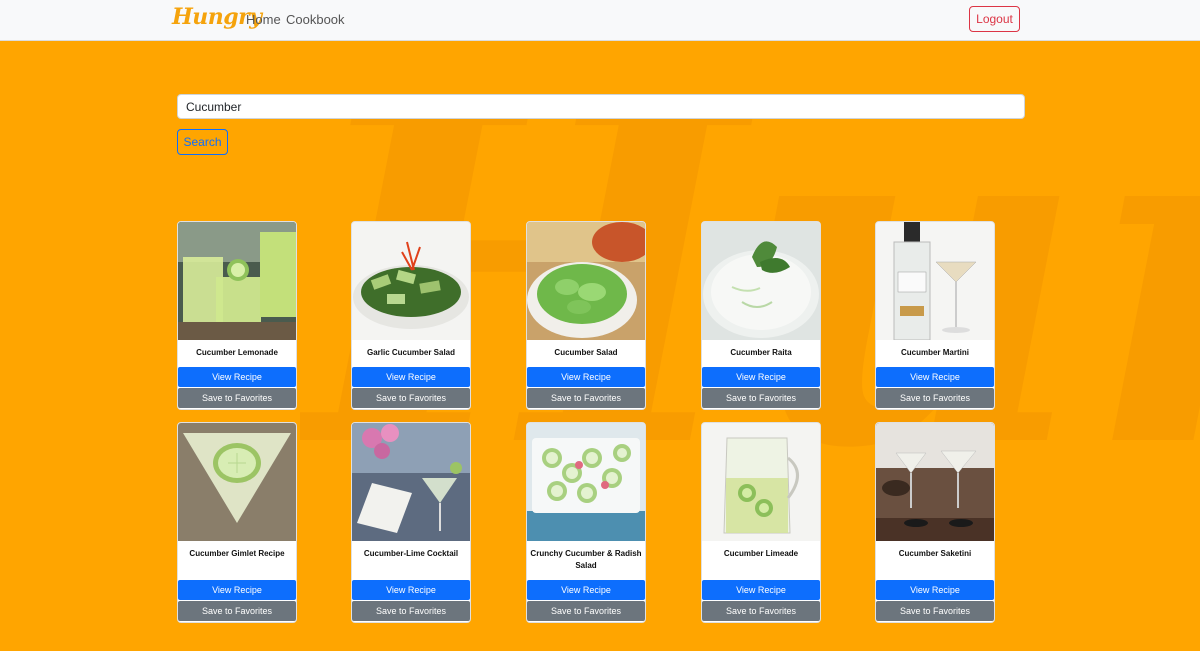  I want to click on logout-button: Logout, so click(994, 19).